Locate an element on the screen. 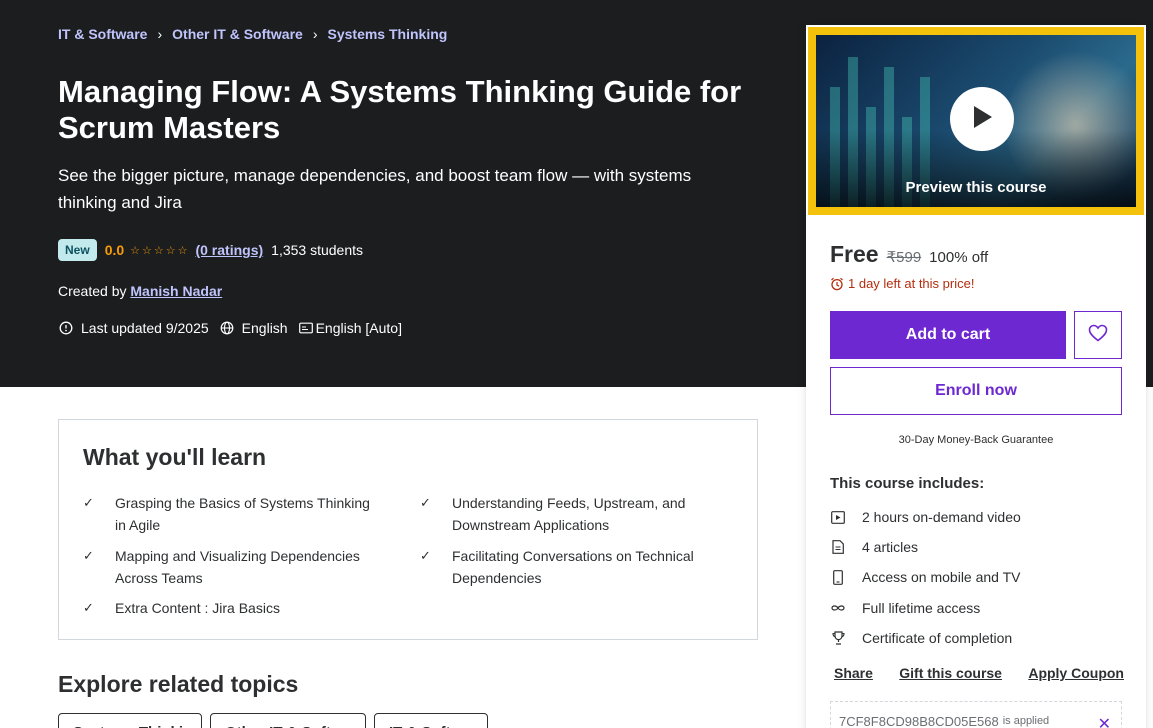 This screenshot has width=1153, height=728. deadline-text: 1 day left at this price! is located at coordinates (911, 283).